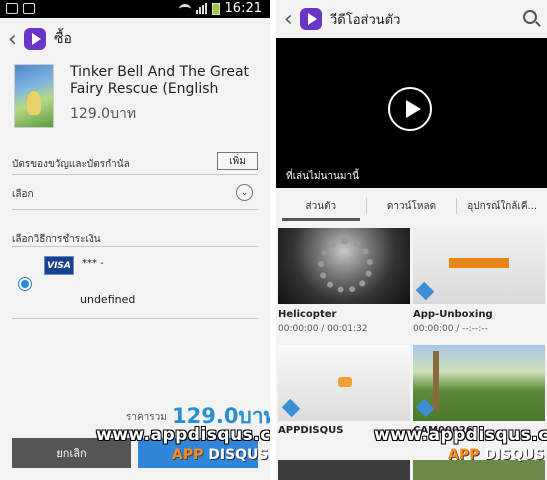 The width and height of the screenshot is (547, 480). What do you see at coordinates (311, 430) in the screenshot?
I see `video-name: APPDISQUS` at bounding box center [311, 430].